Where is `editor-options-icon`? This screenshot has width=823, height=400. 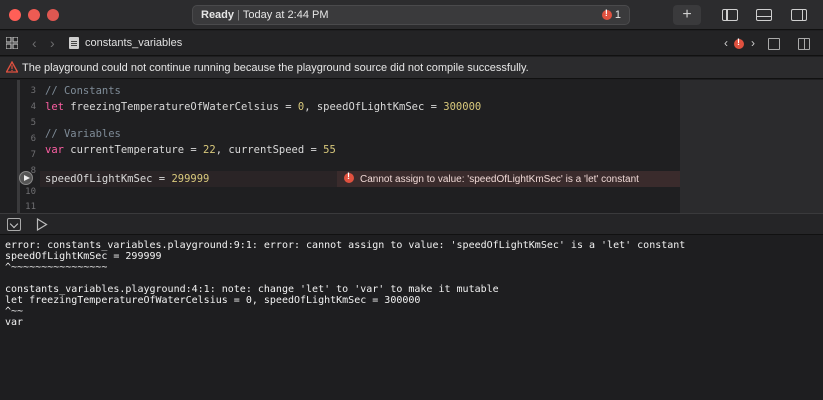 editor-options-icon is located at coordinates (774, 44).